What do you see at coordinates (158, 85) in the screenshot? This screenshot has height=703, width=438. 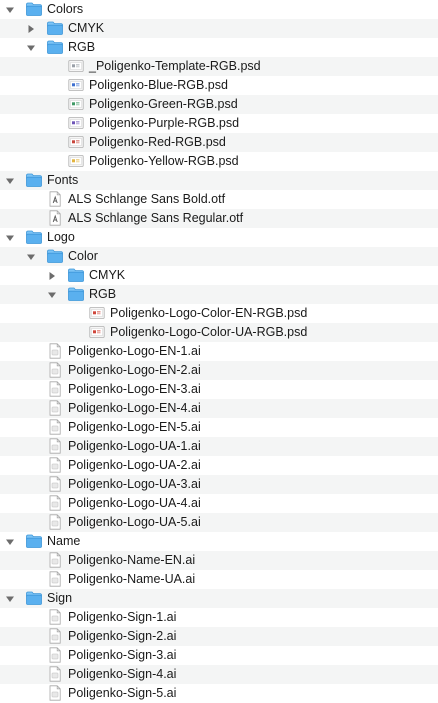 I see `item-label: Poligenko-Blue-RGB.psd` at bounding box center [158, 85].